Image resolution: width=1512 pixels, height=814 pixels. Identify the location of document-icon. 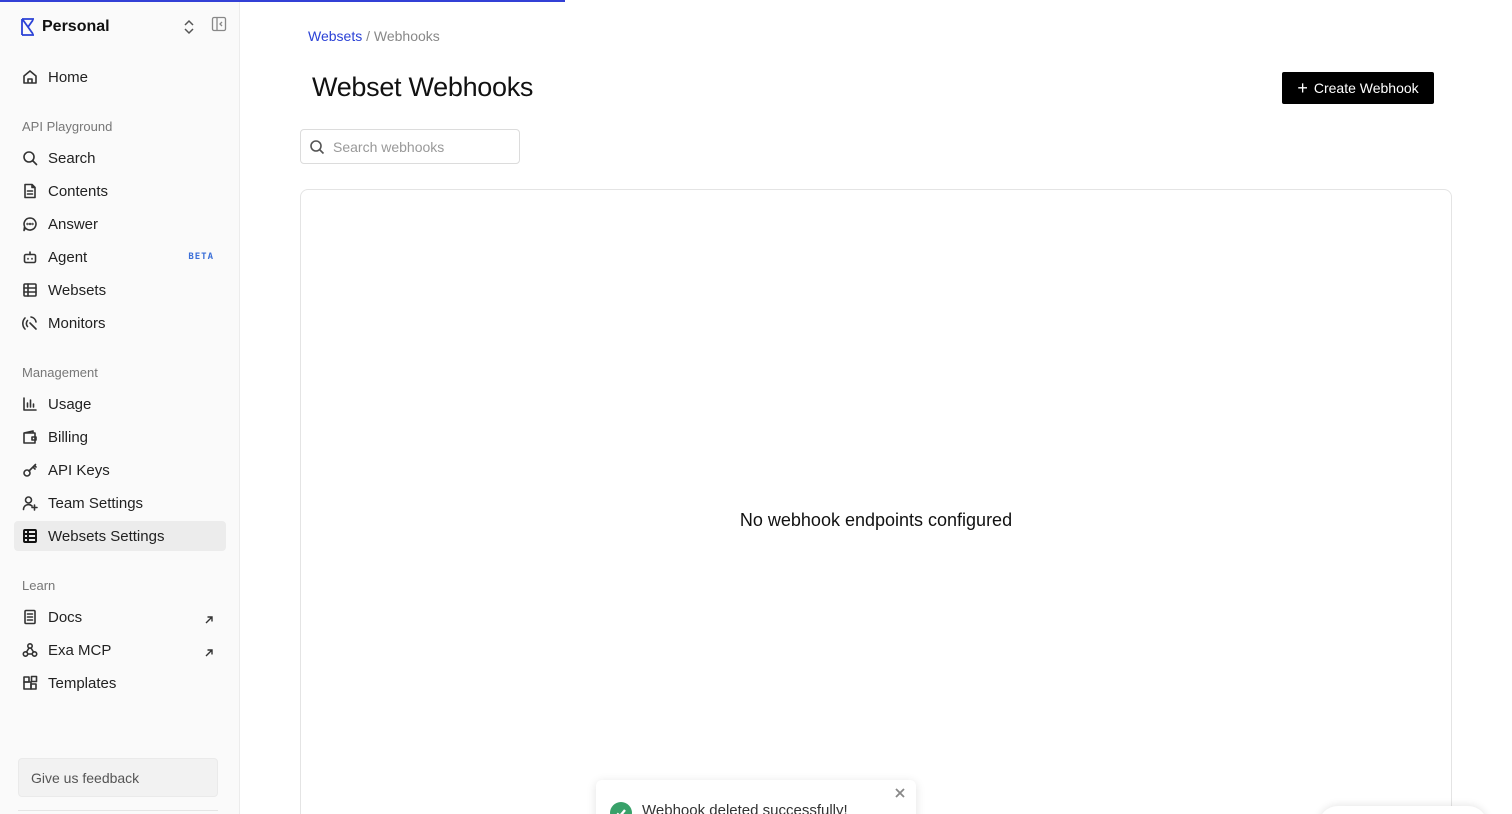
(30, 191).